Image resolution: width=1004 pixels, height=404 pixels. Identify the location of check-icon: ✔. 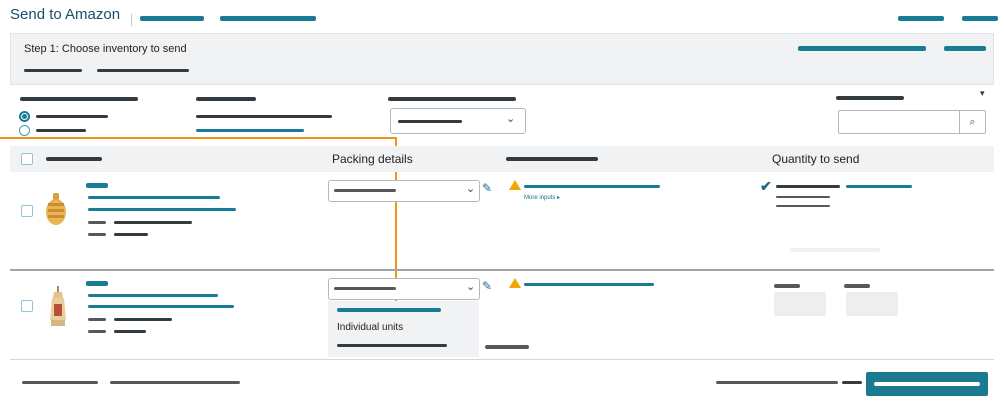
(766, 186).